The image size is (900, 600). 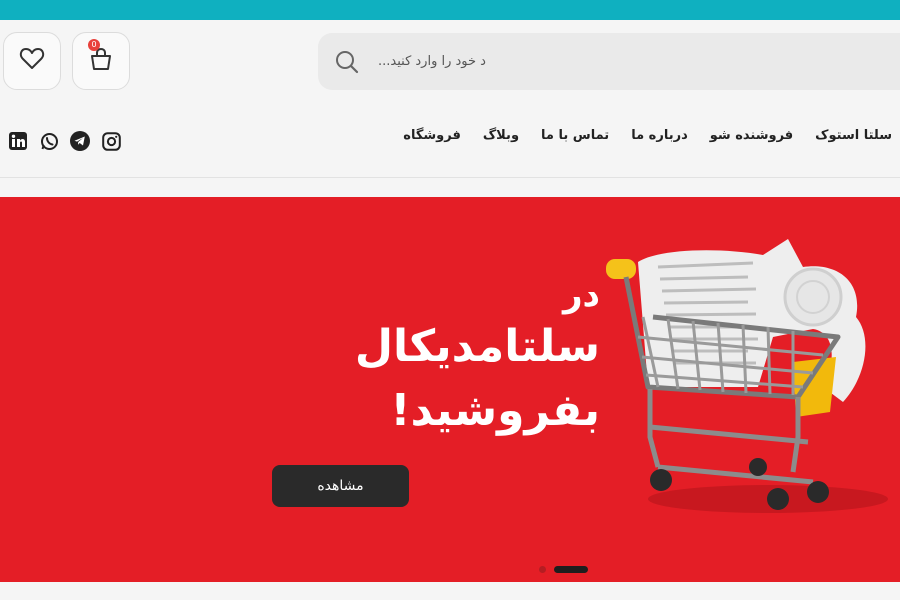 I want to click on search-input, so click(x=638, y=61).